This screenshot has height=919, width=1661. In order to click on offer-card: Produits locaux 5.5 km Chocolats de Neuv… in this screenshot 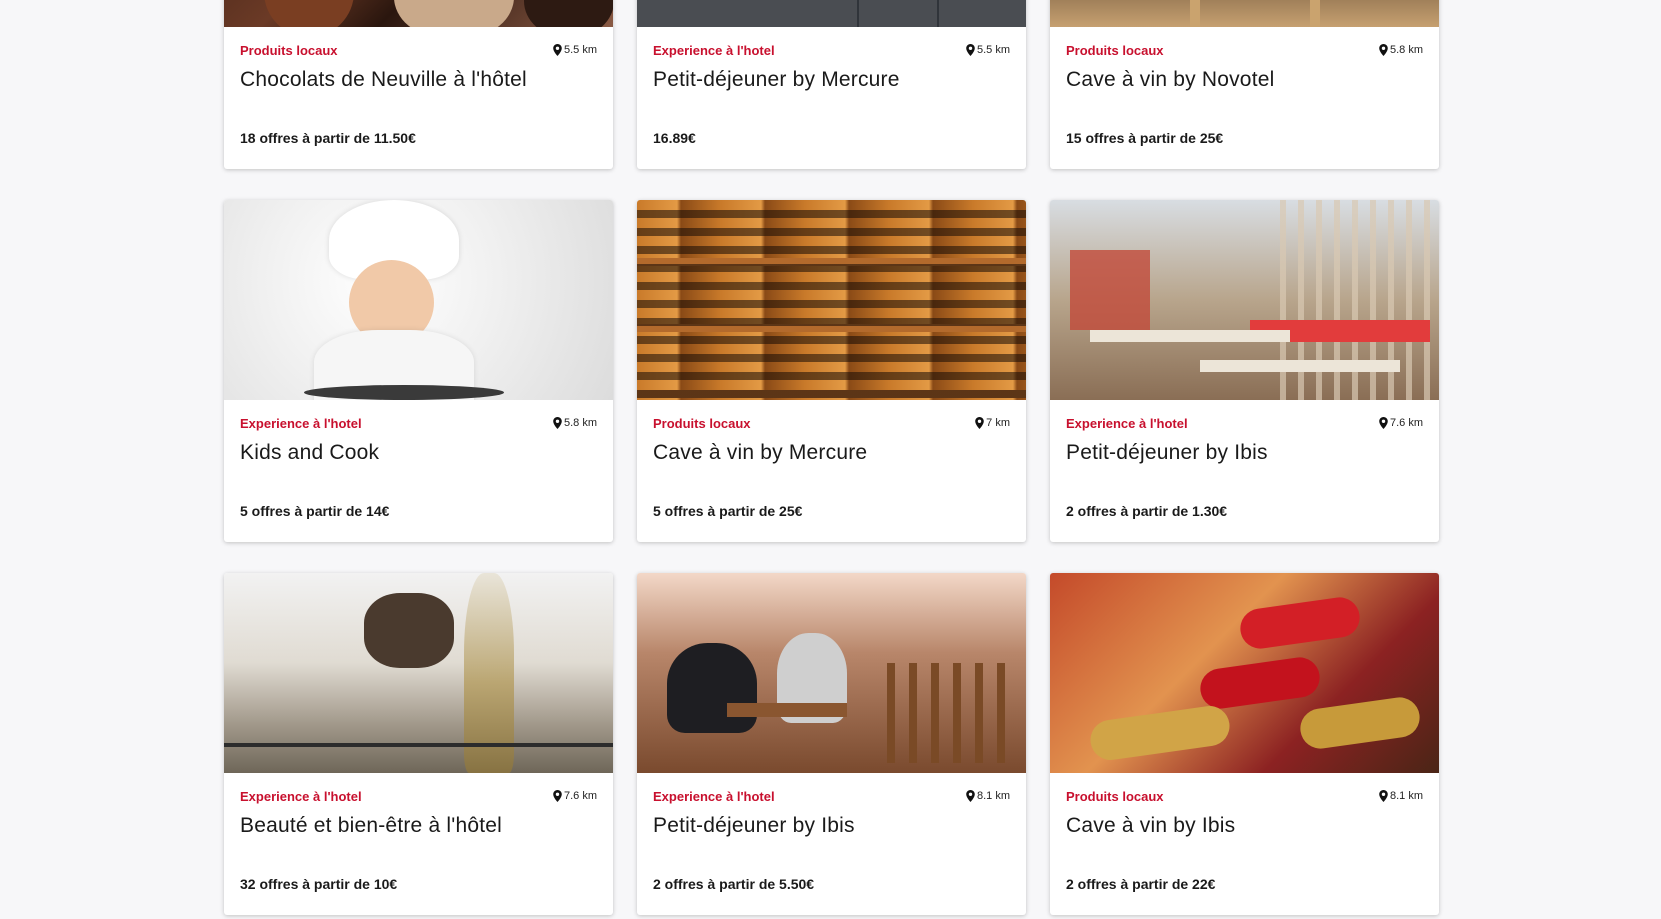, I will do `click(418, 84)`.